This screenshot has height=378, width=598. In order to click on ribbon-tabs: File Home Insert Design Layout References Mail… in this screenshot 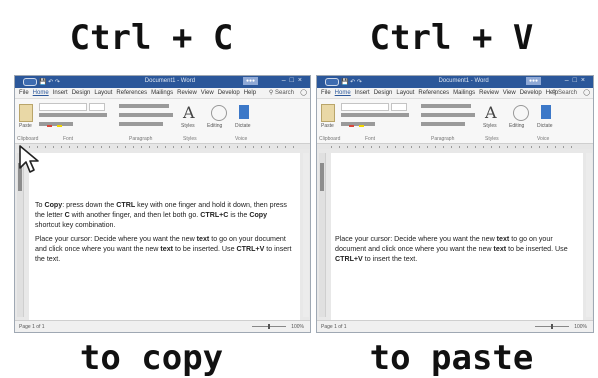, I will do `click(162, 93)`.